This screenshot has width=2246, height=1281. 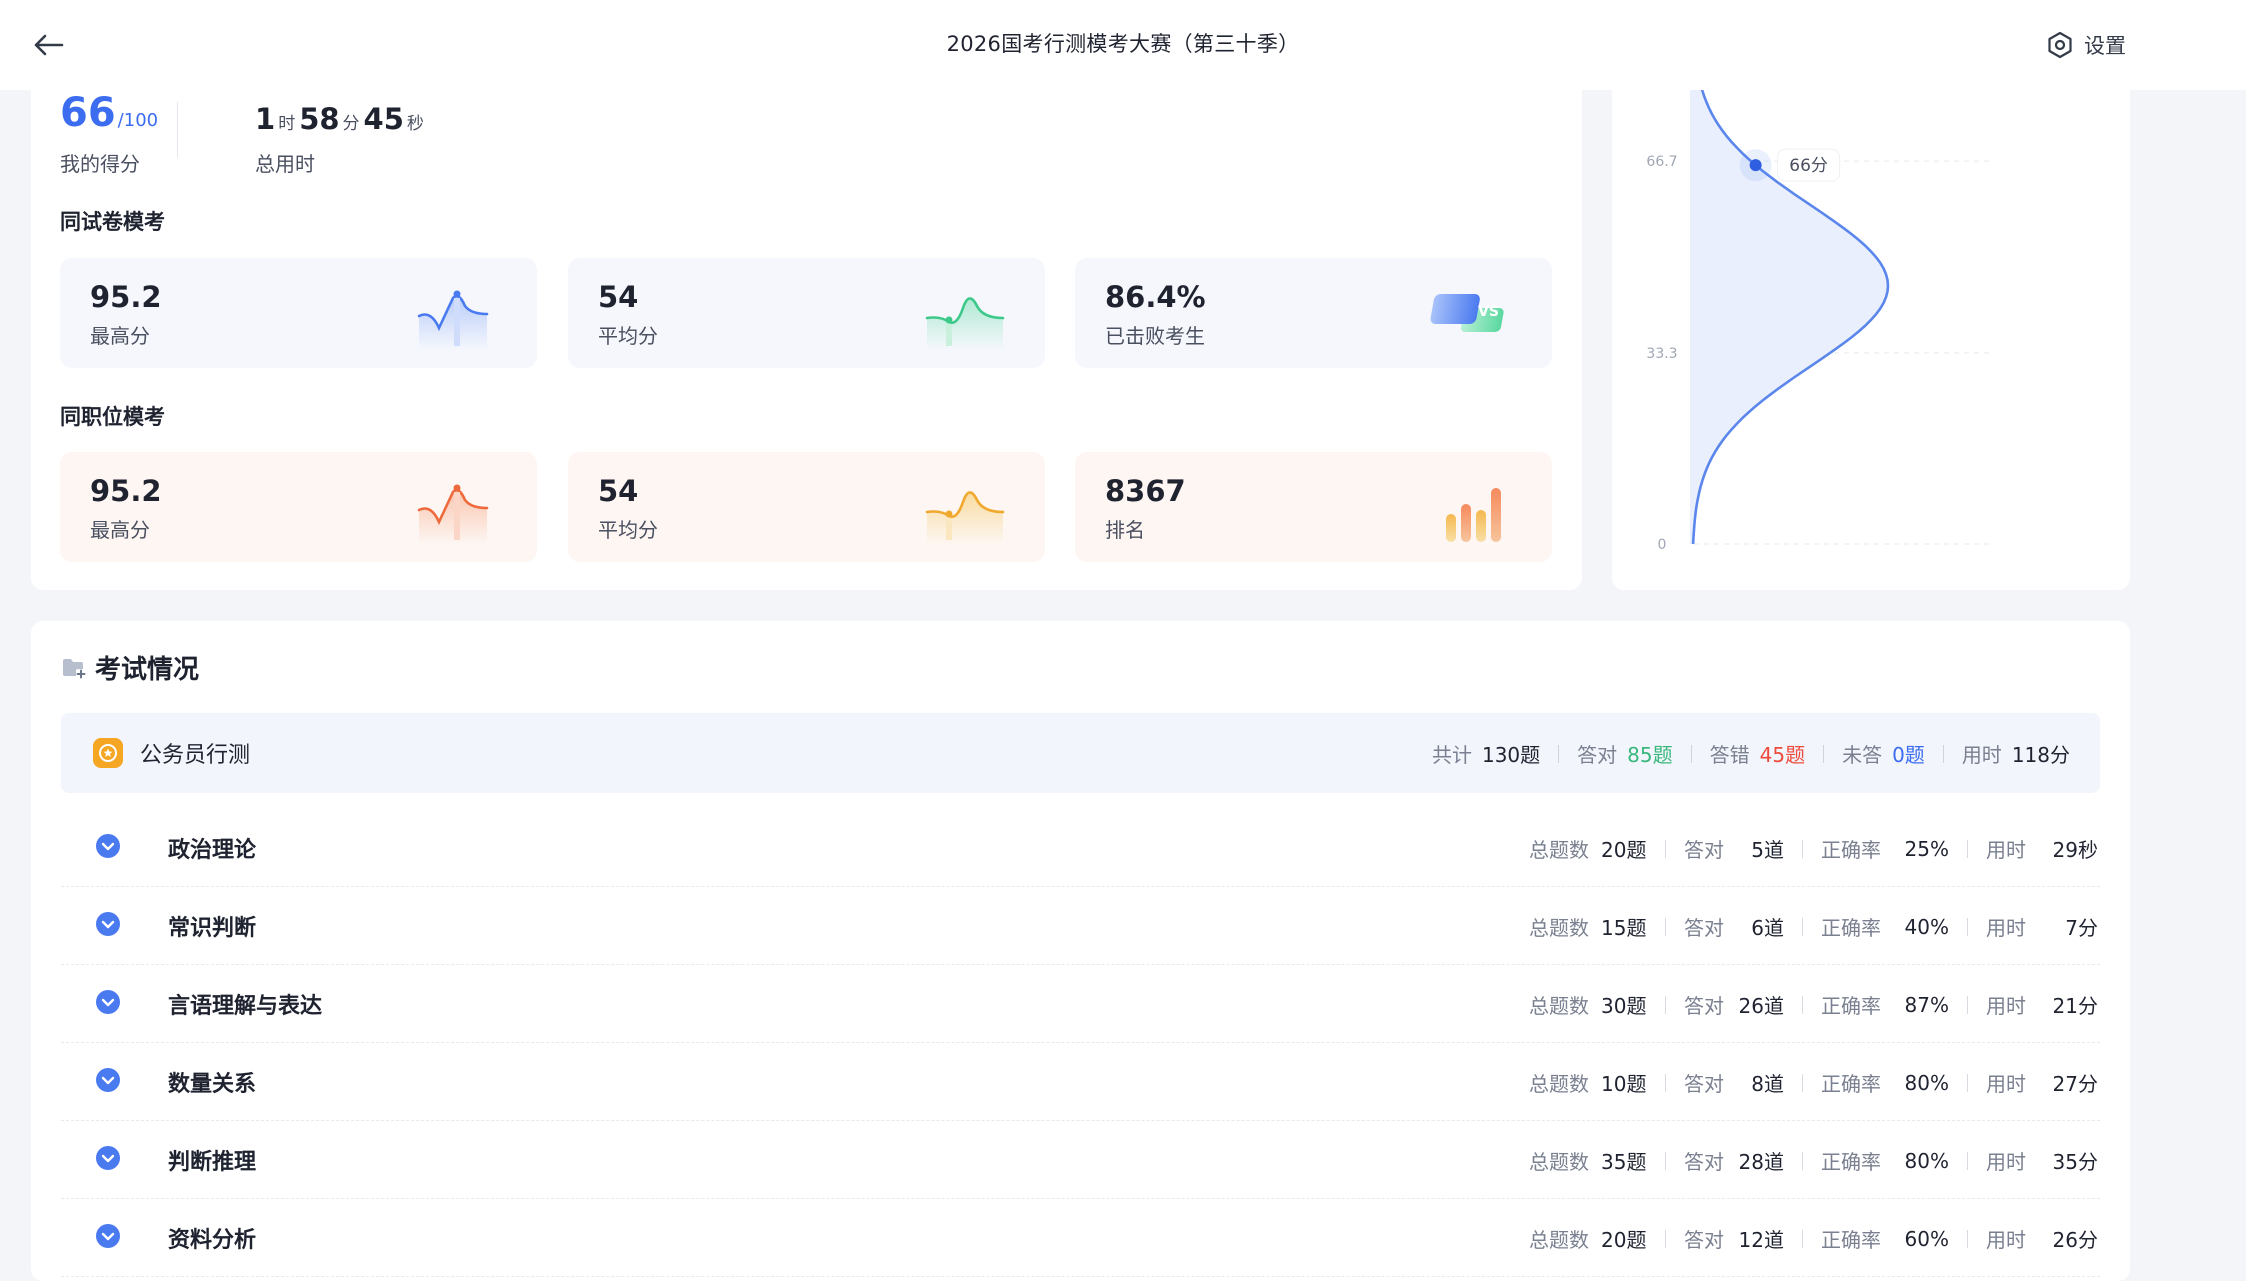 What do you see at coordinates (1123, 44) in the screenshot?
I see `page-title: 2026国考行测模考大赛（第三十季）` at bounding box center [1123, 44].